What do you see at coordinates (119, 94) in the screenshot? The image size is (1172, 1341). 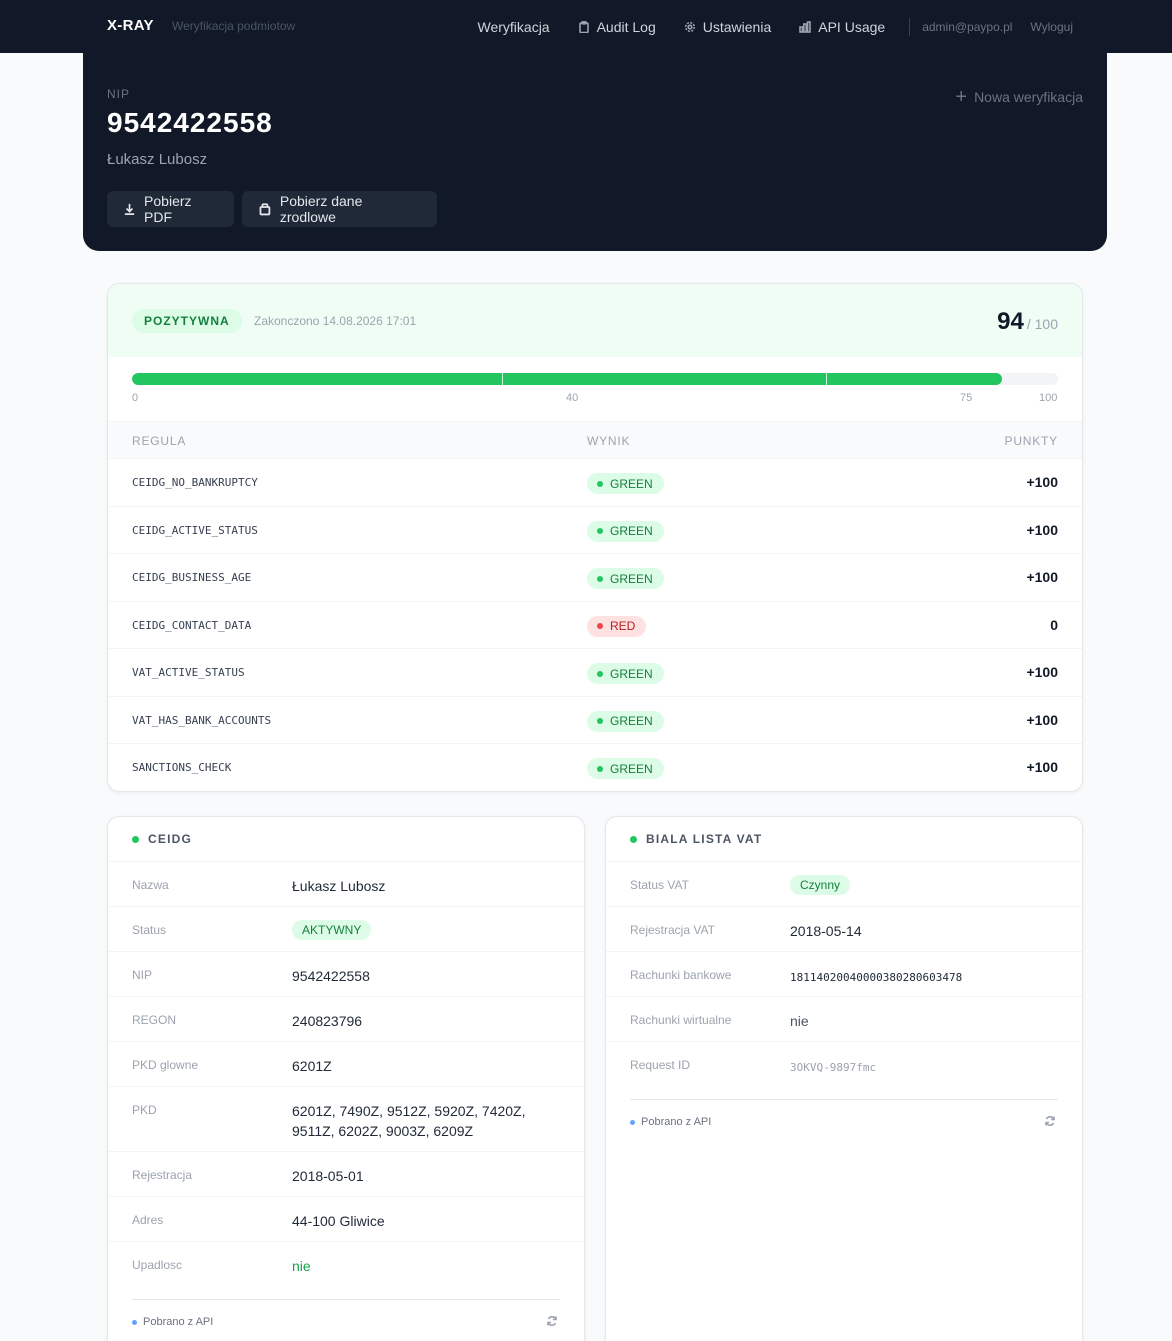 I see `nip-label: NIP` at bounding box center [119, 94].